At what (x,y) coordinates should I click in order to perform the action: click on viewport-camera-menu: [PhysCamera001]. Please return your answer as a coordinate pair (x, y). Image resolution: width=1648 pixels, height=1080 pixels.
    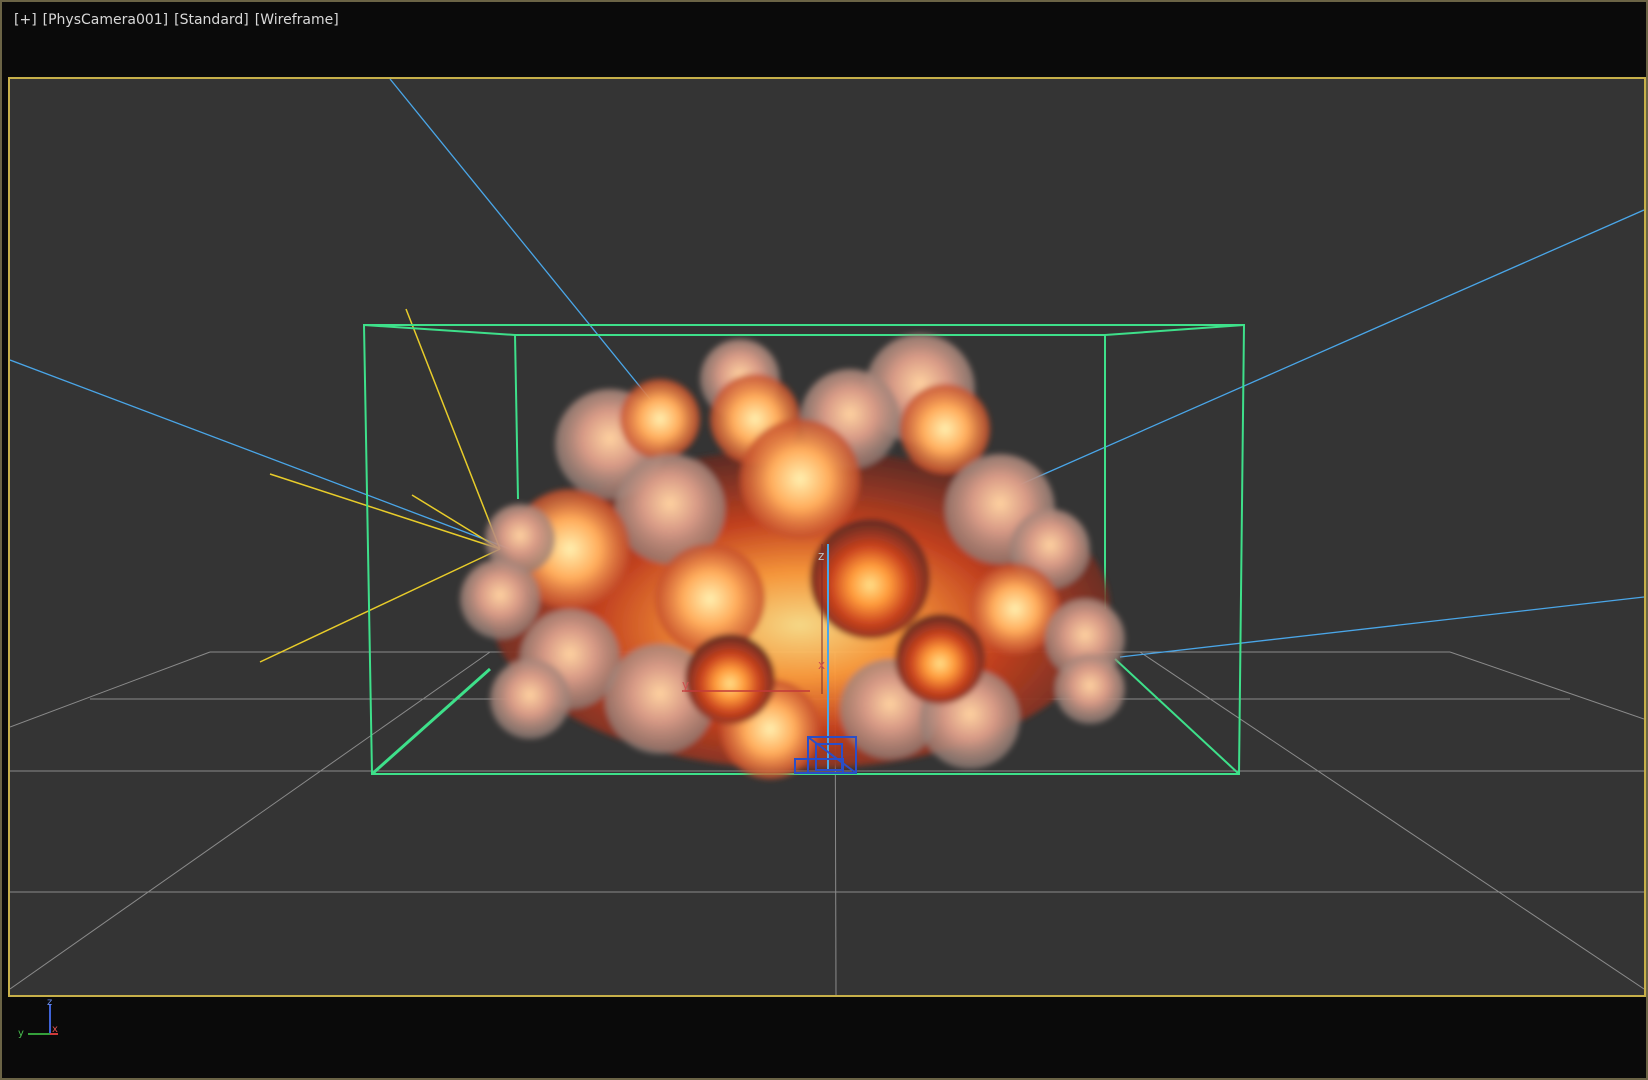
    Looking at the image, I should click on (105, 20).